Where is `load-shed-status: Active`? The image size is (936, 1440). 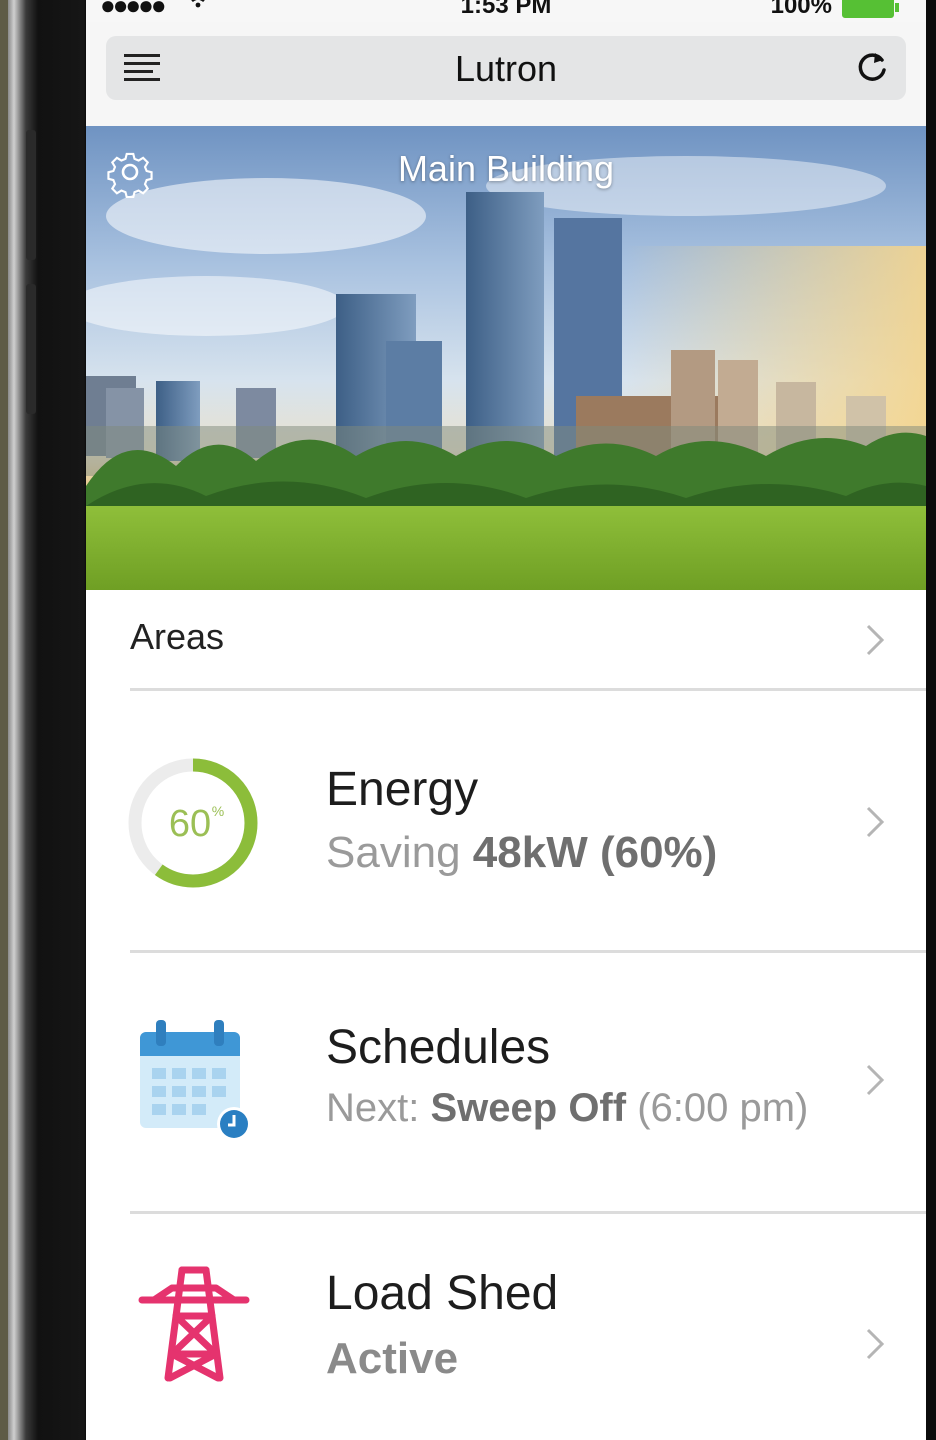
load-shed-status: Active is located at coordinates (392, 1359).